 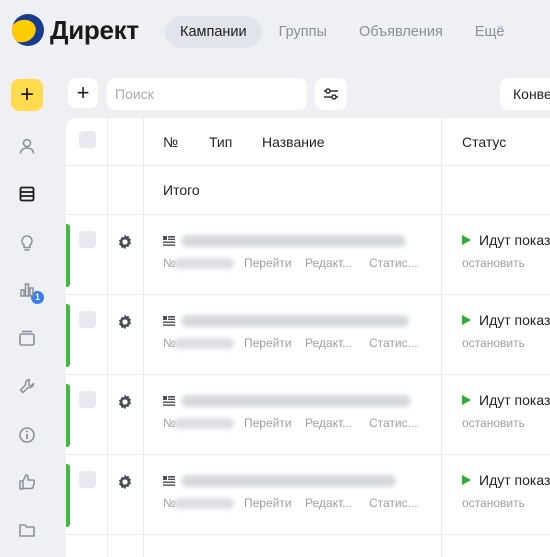 I want to click on column-header-name: Название, so click(x=293, y=142).